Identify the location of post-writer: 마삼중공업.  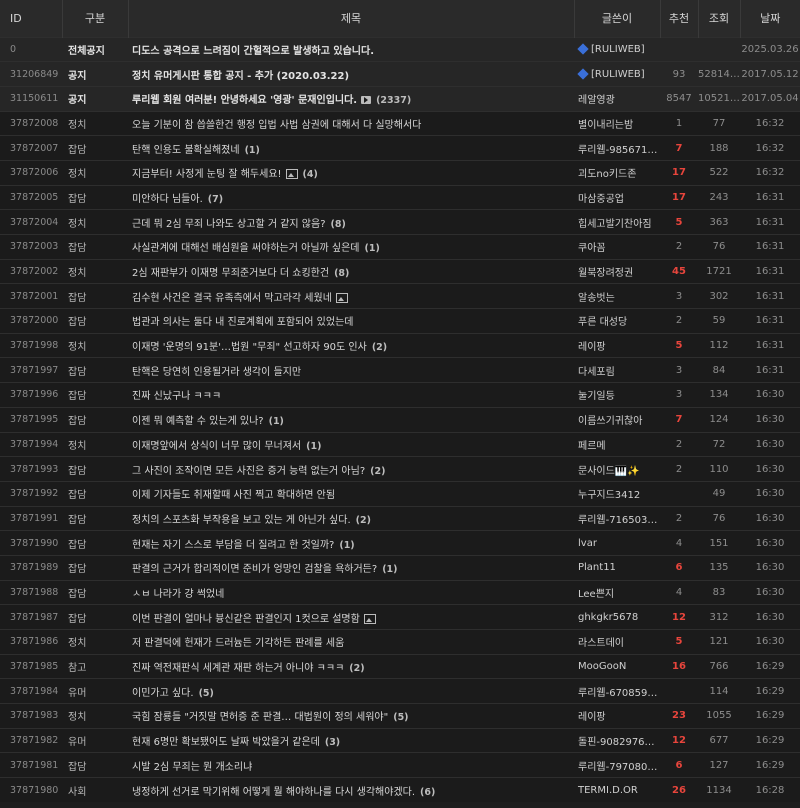
(601, 199).